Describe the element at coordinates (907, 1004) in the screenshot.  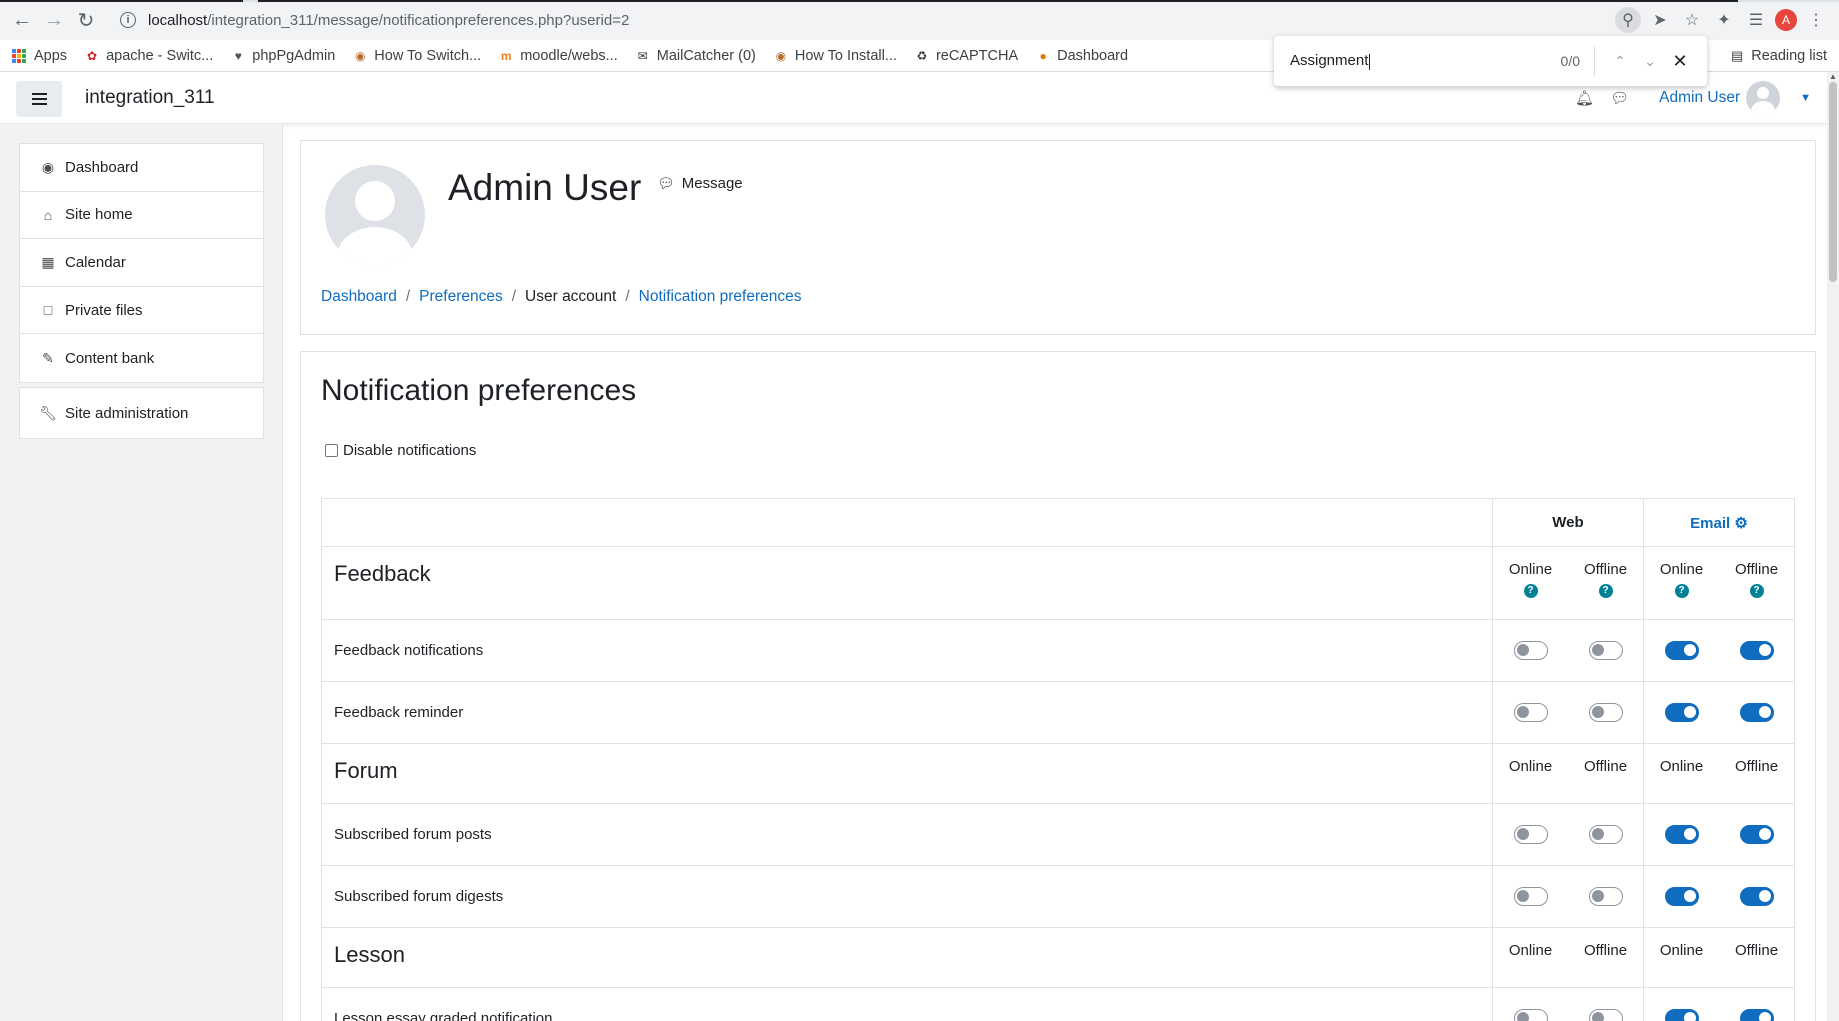
I see `preference-label: Lesson essay graded notification` at that location.